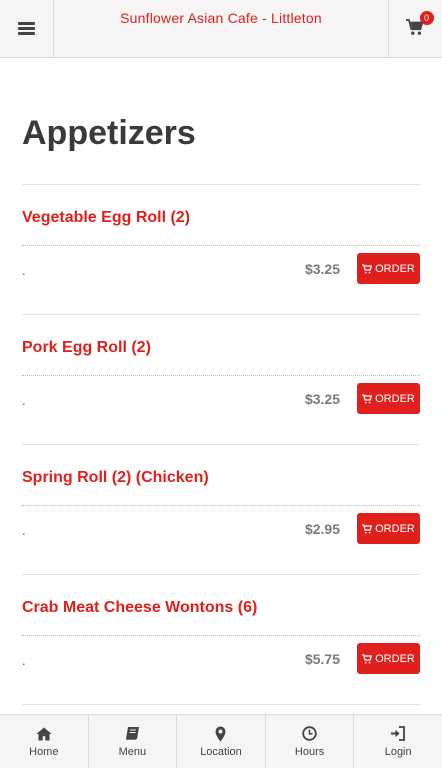  Describe the element at coordinates (398, 752) in the screenshot. I see `tab-login-label: Login` at that location.